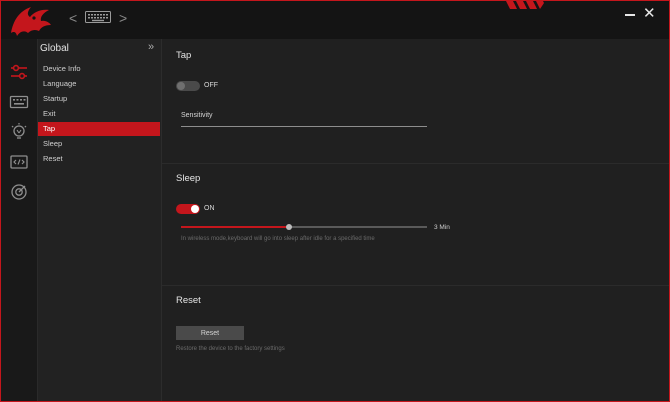 The width and height of the screenshot is (670, 402). What do you see at coordinates (304, 227) in the screenshot?
I see `sleep-time-slider` at bounding box center [304, 227].